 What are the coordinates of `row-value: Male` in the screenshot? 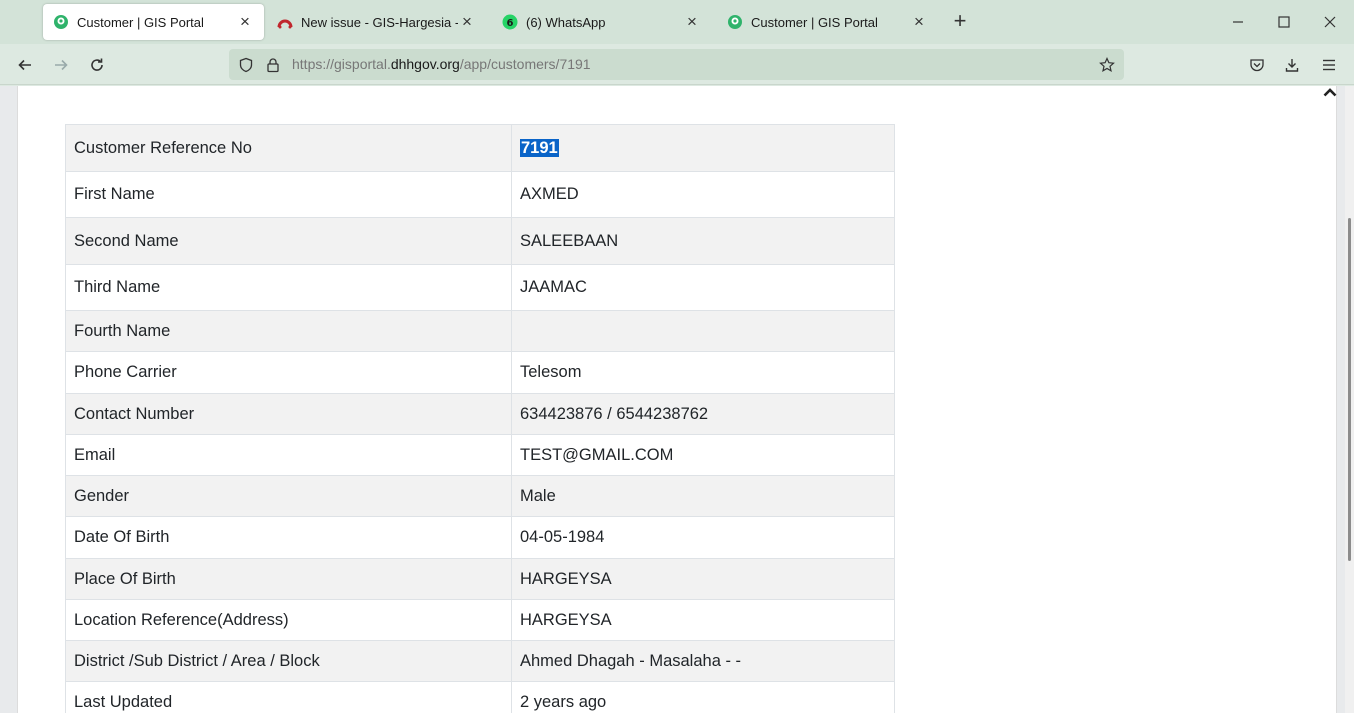 It's located at (703, 496).